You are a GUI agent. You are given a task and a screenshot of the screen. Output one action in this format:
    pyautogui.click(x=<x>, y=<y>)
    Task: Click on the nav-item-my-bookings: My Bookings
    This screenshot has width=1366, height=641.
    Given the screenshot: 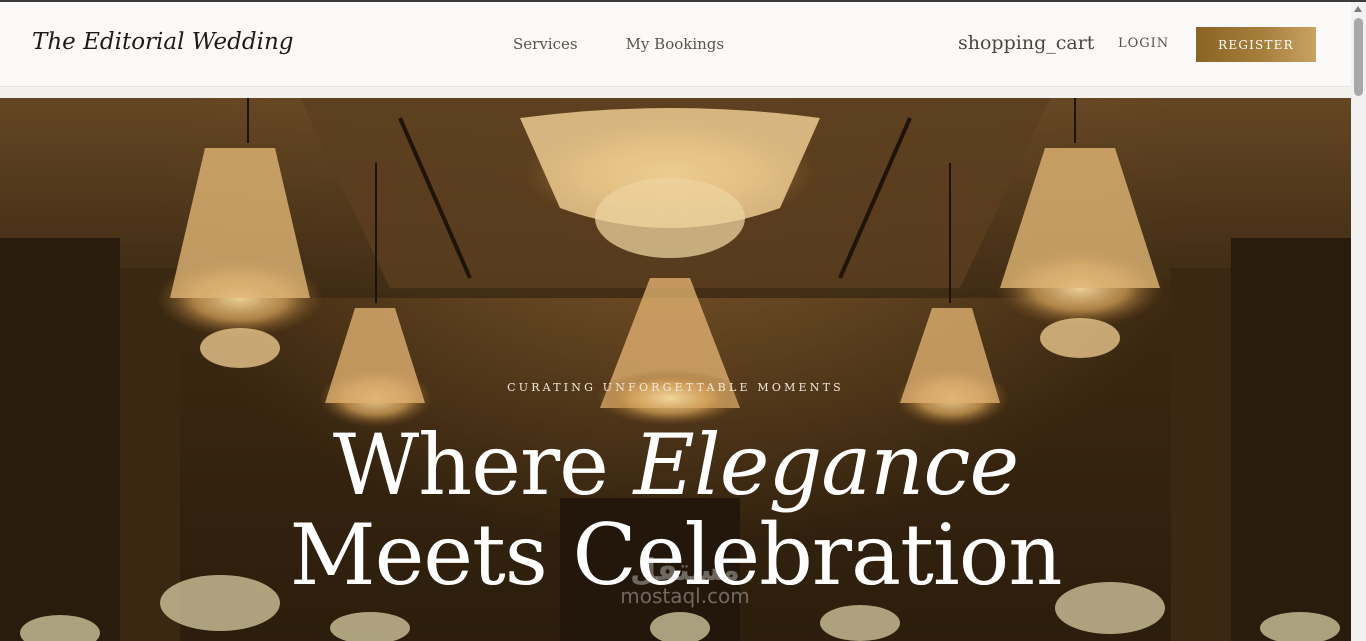 What is the action you would take?
    pyautogui.click(x=675, y=44)
    